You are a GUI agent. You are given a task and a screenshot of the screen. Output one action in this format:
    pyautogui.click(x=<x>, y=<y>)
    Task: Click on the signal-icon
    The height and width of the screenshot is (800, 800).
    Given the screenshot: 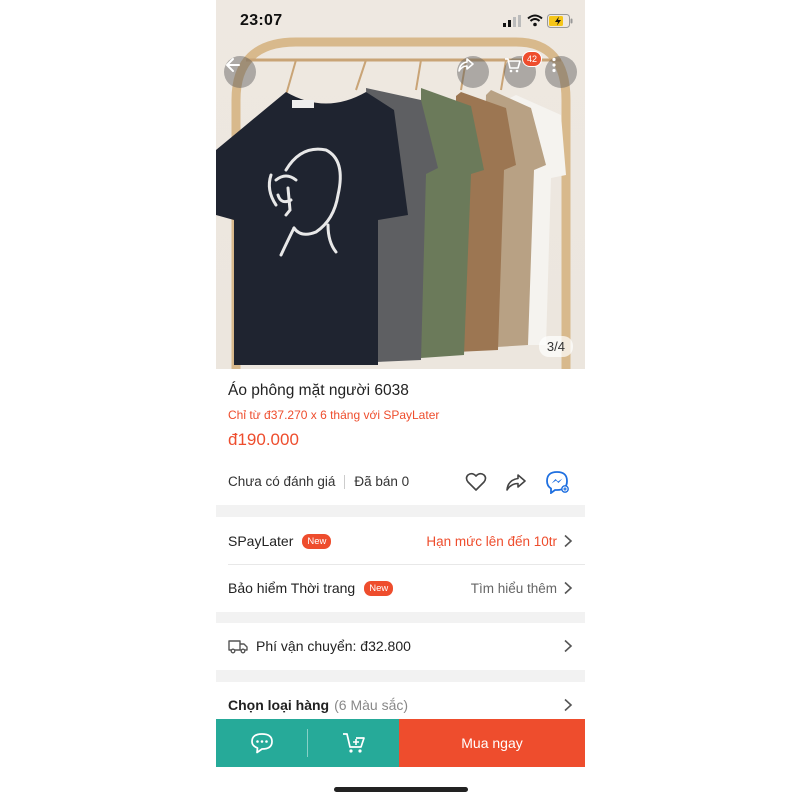 What is the action you would take?
    pyautogui.click(x=512, y=21)
    